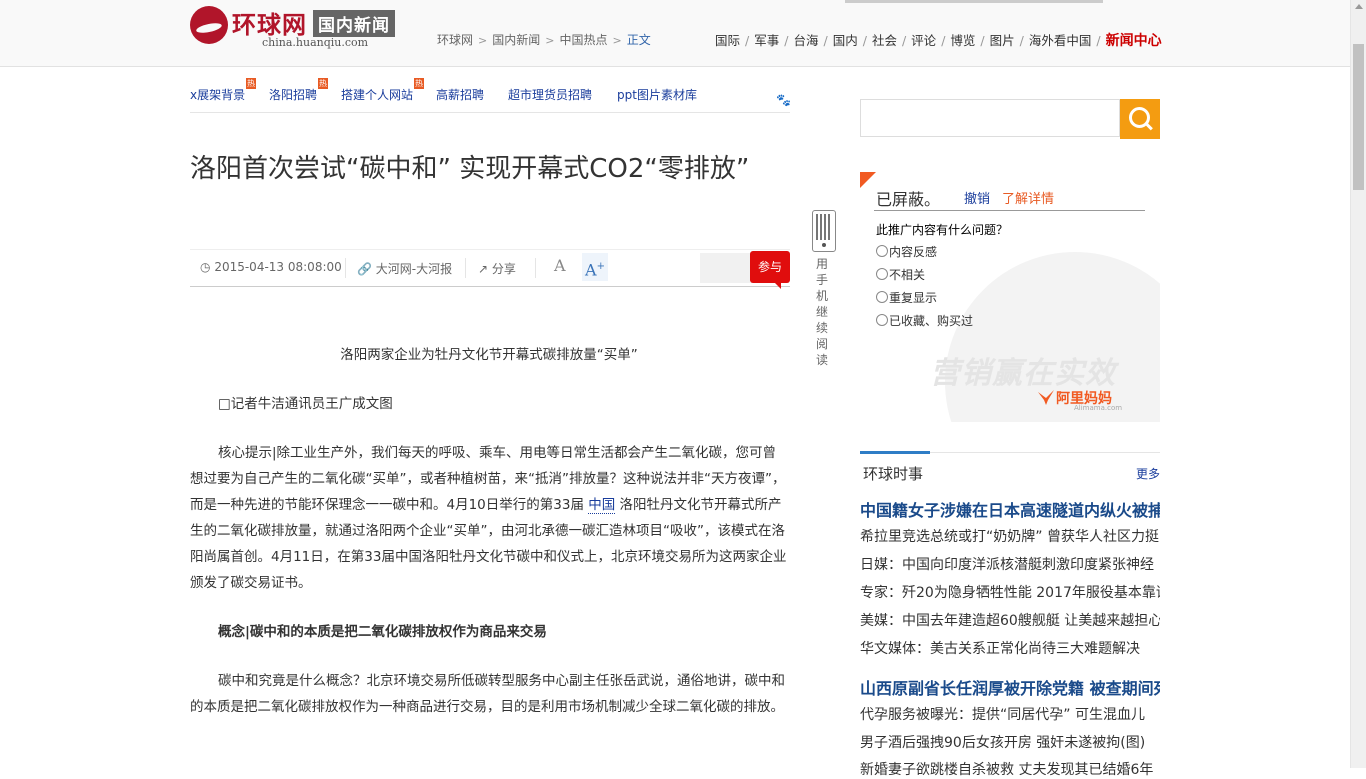  Describe the element at coordinates (1148, 473) in the screenshot. I see `news-more-link: 更多` at that location.